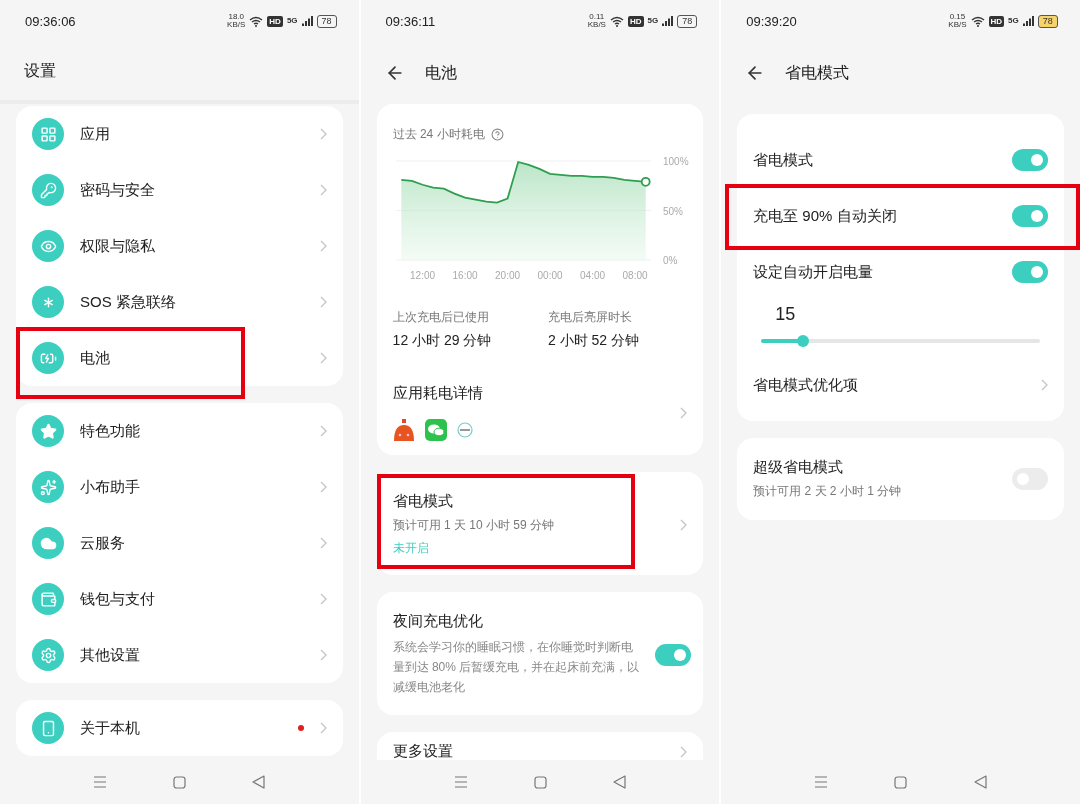  Describe the element at coordinates (785, 314) in the screenshot. I see `slider-value: 15` at that location.